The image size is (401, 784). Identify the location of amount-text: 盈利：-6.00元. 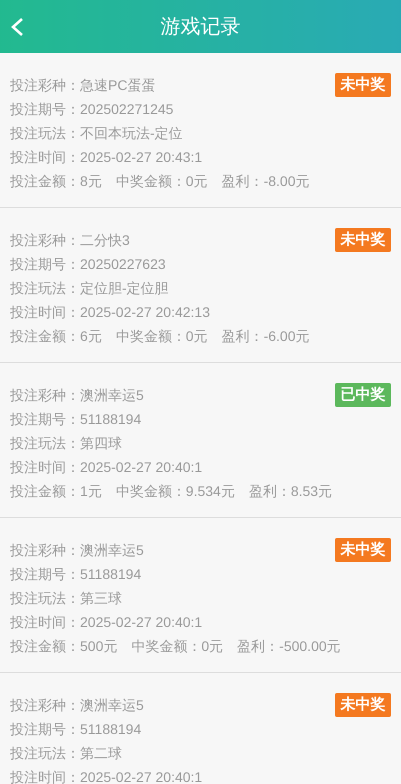
(266, 336).